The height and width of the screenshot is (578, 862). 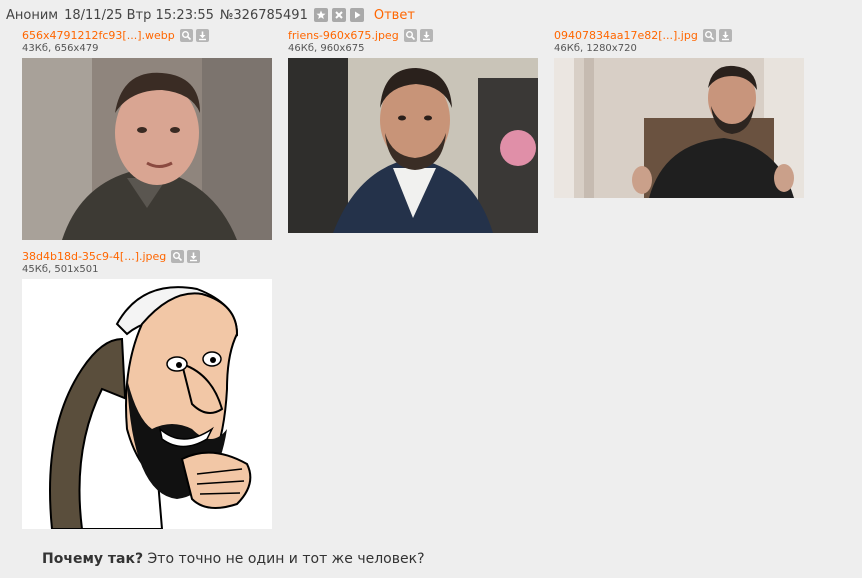 I want to click on message-text: Это точно не один и тот же человек?, so click(x=284, y=559).